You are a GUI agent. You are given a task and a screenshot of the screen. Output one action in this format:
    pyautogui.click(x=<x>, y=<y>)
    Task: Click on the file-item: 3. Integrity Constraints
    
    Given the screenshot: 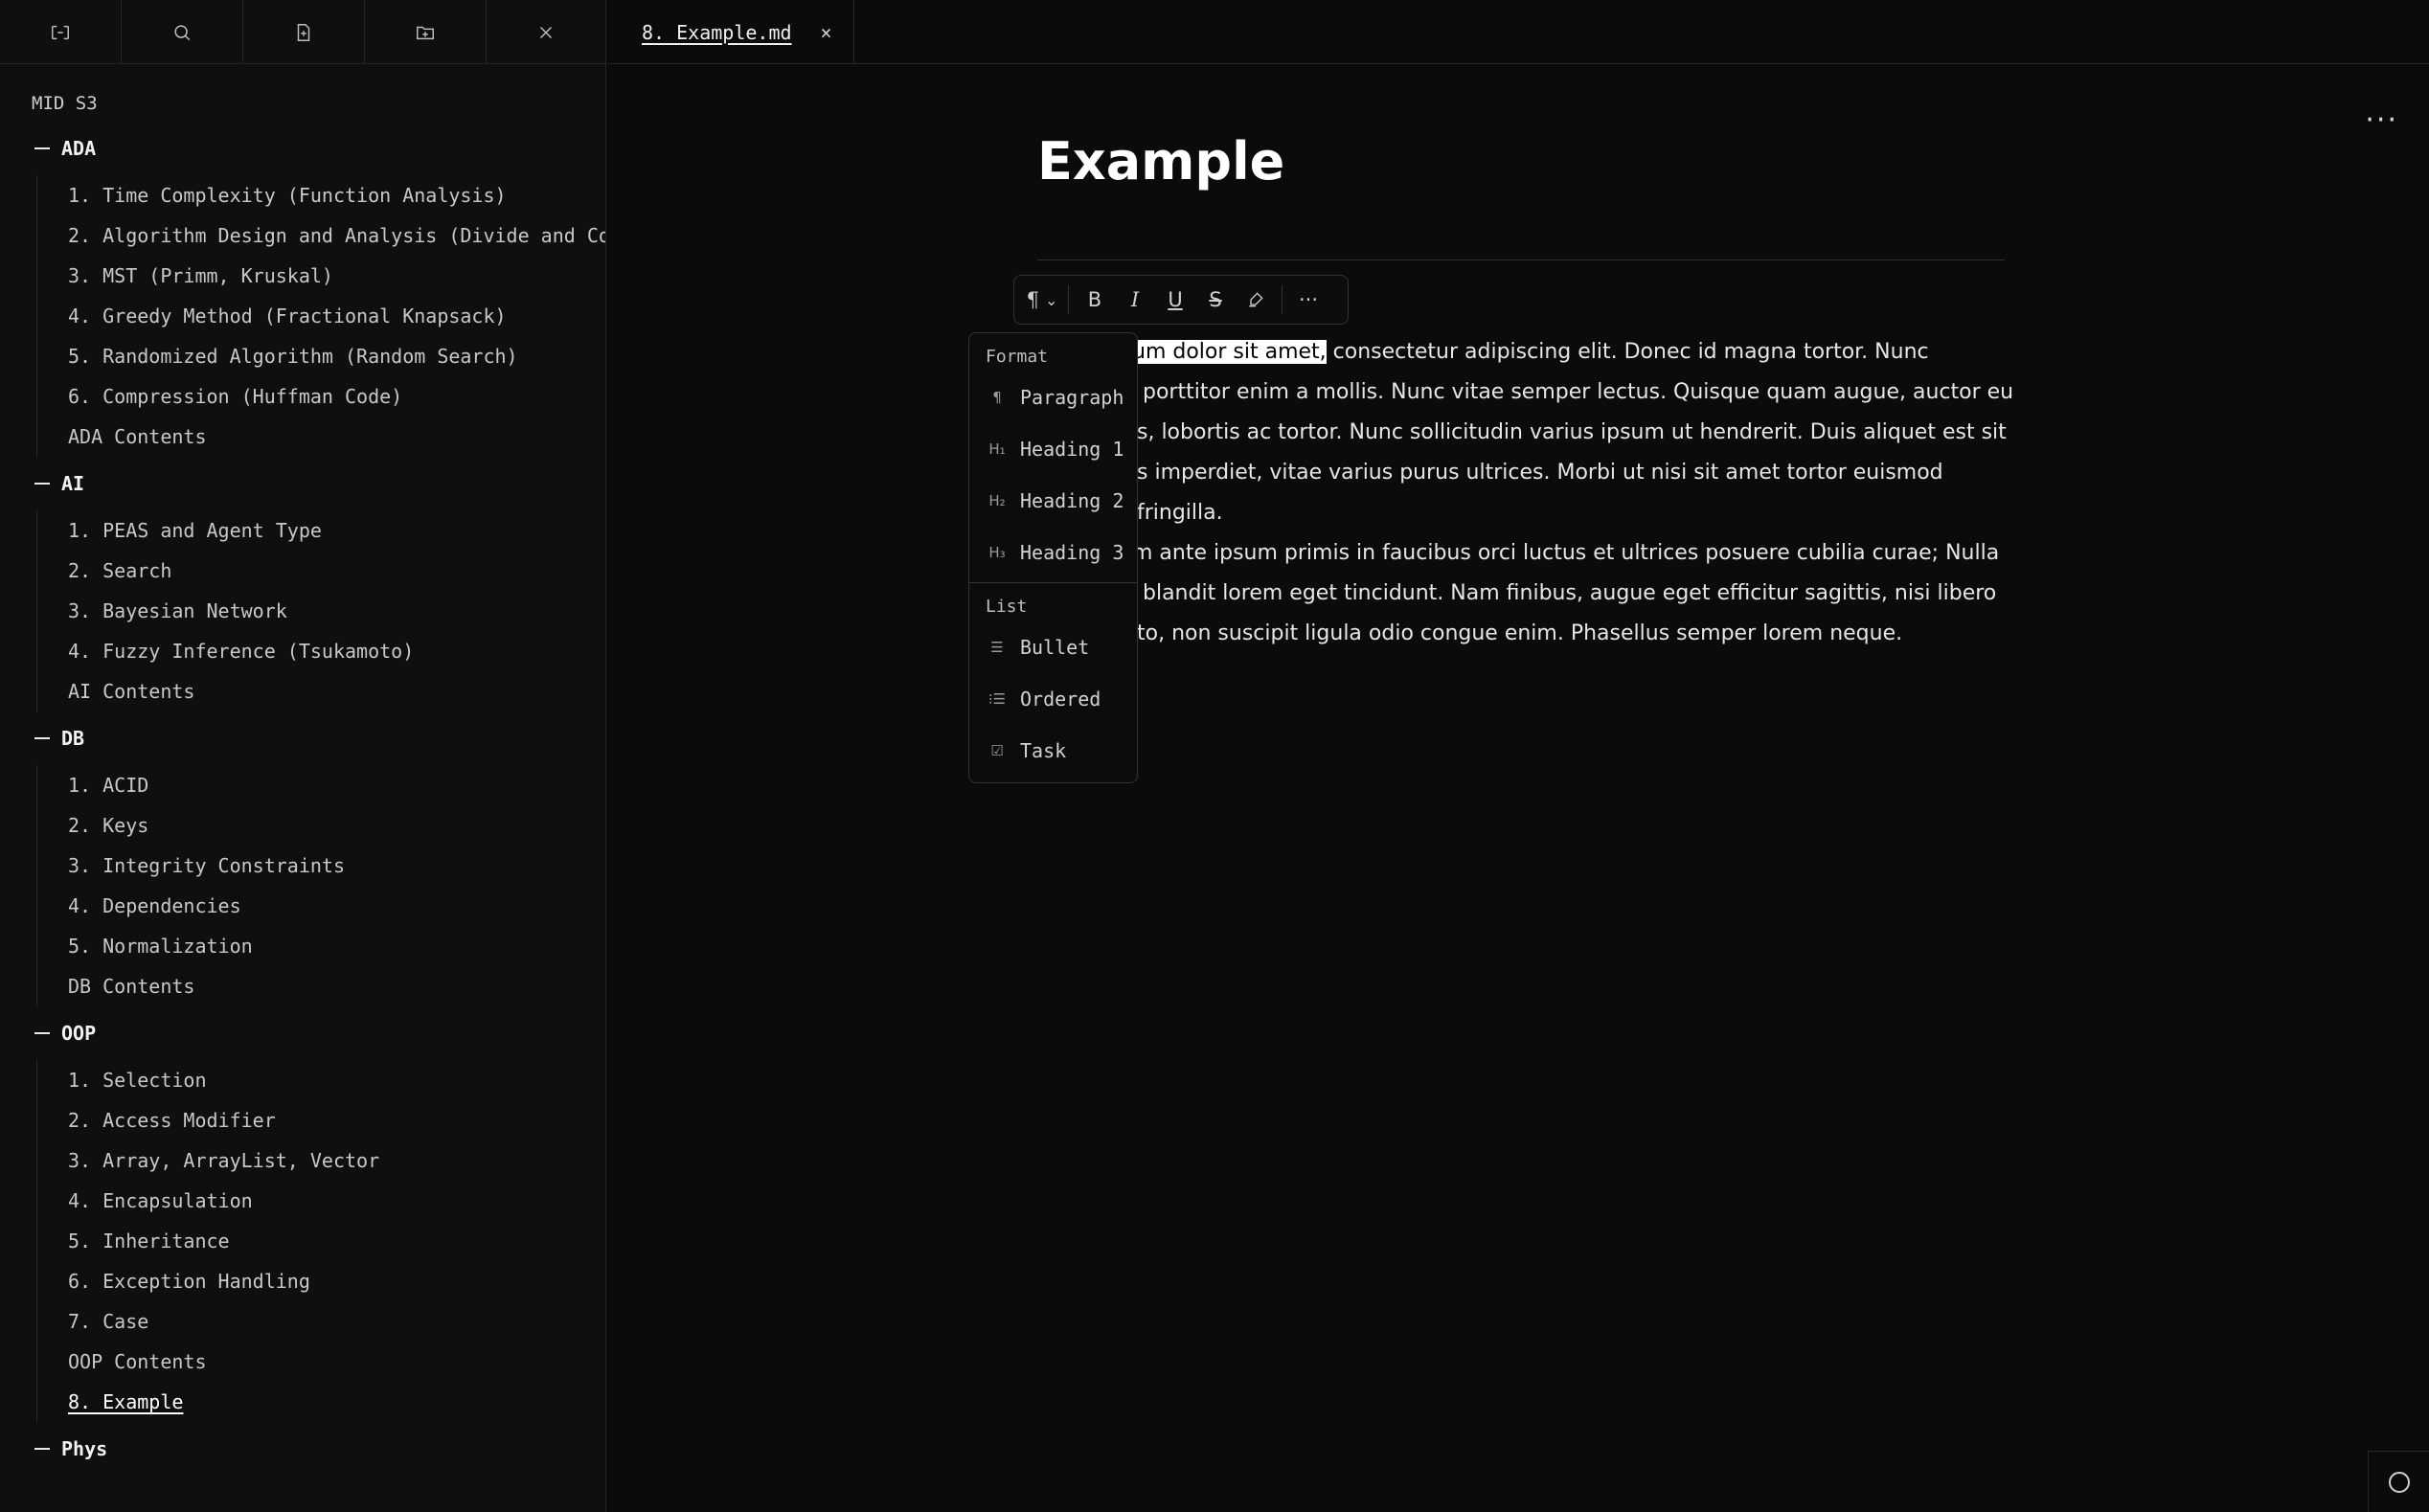 What is the action you would take?
    pyautogui.click(x=321, y=866)
    